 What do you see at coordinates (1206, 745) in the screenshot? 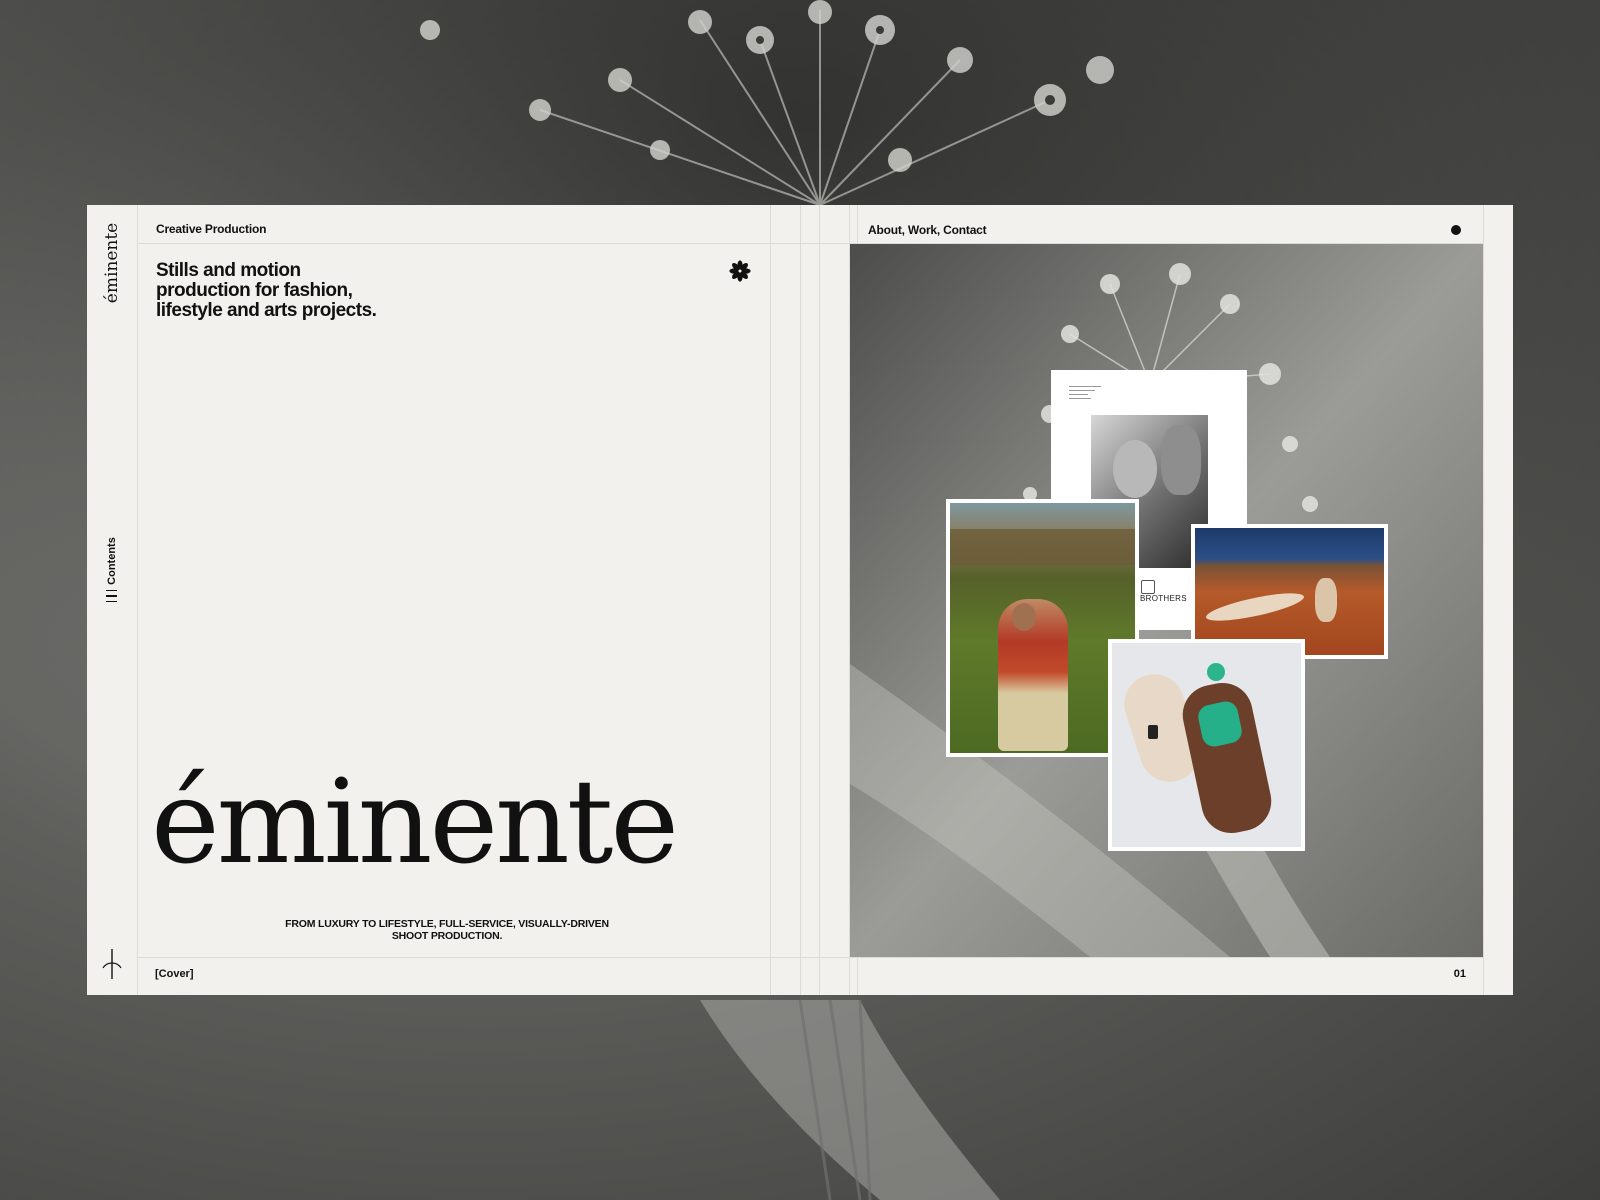
I see `swimwear-photo` at bounding box center [1206, 745].